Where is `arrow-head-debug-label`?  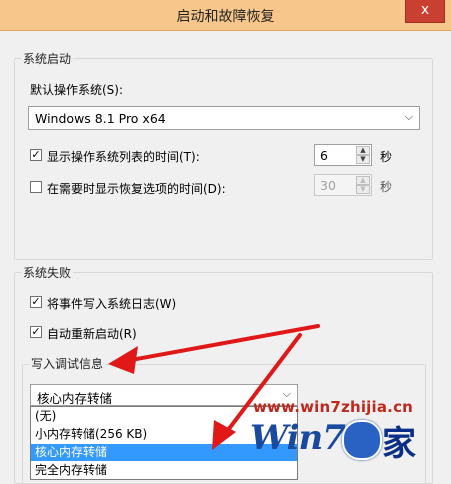
arrow-head-debug-label is located at coordinates (123, 360).